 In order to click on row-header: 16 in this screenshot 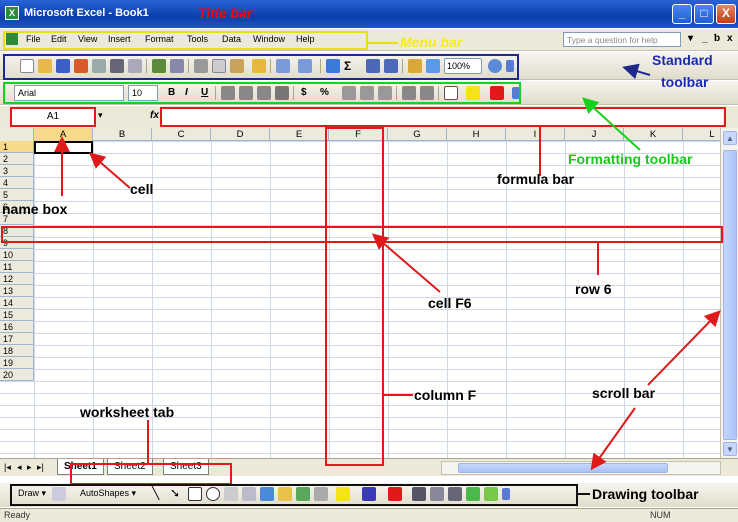, I will do `click(17, 327)`.